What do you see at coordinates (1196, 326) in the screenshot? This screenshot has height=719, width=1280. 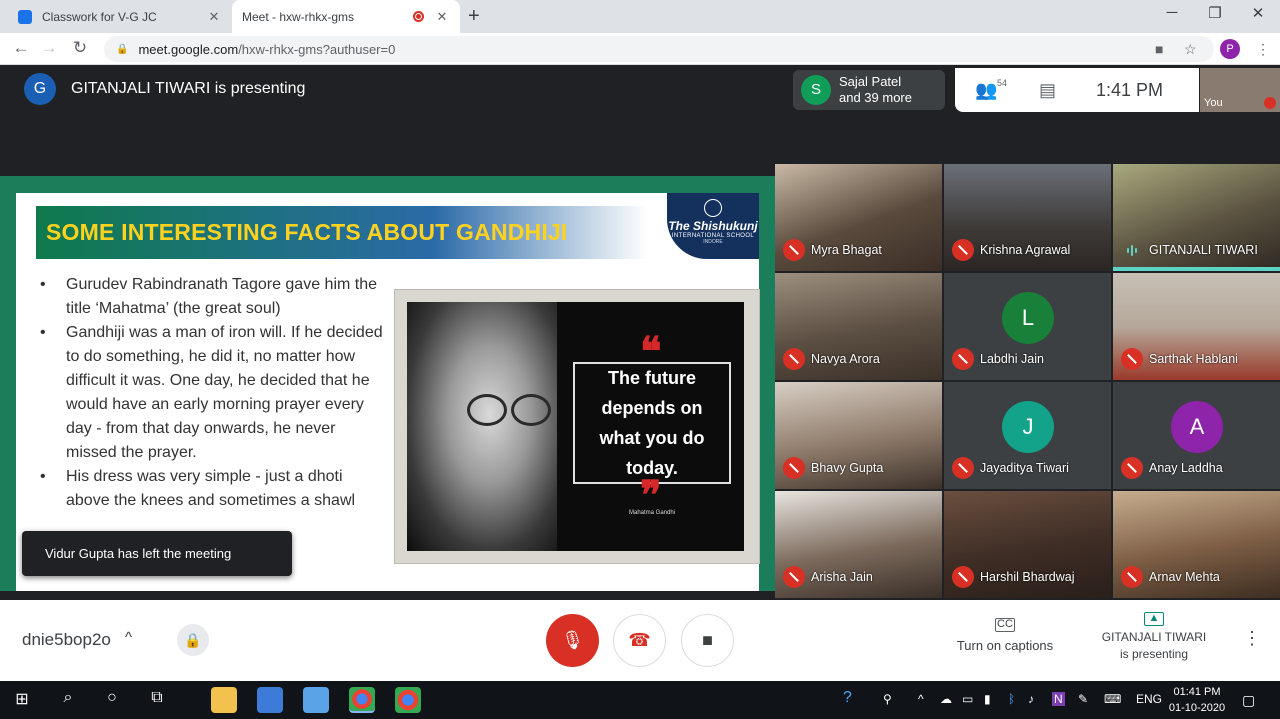 I see `participant-tile: Sarthak Hablani` at bounding box center [1196, 326].